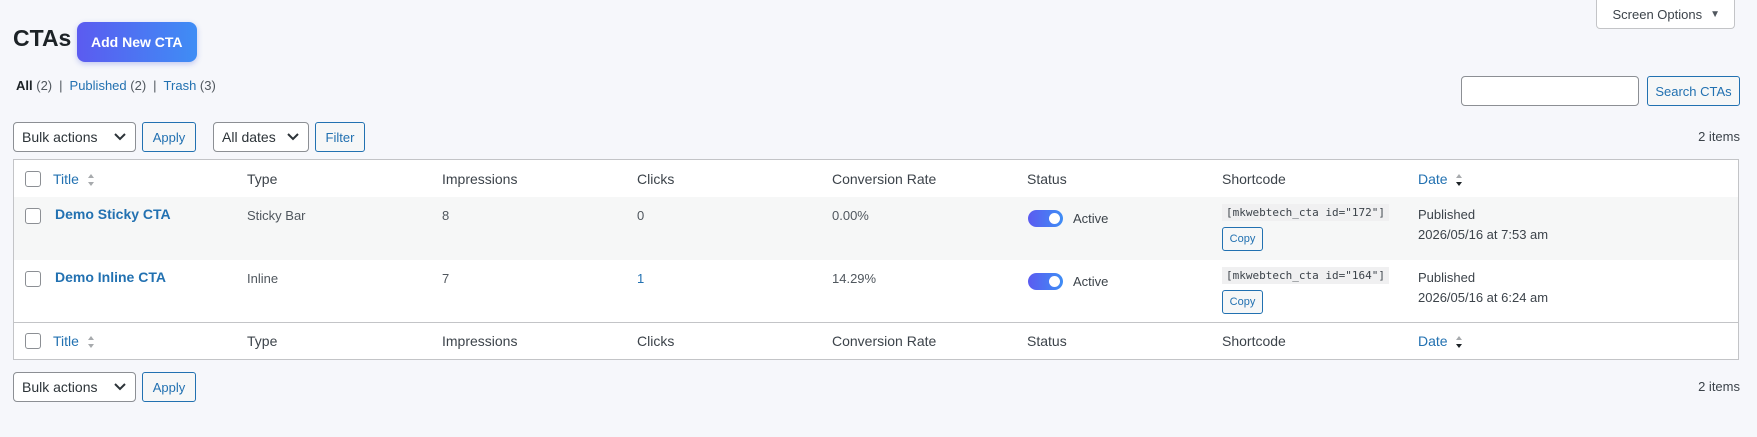  I want to click on cta-impressions: 7, so click(446, 278).